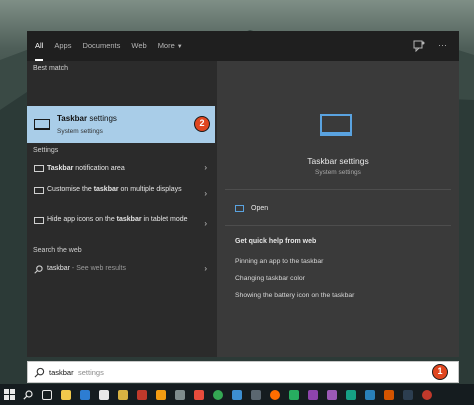  Describe the element at coordinates (46, 150) in the screenshot. I see `section-settings: Settings` at that location.